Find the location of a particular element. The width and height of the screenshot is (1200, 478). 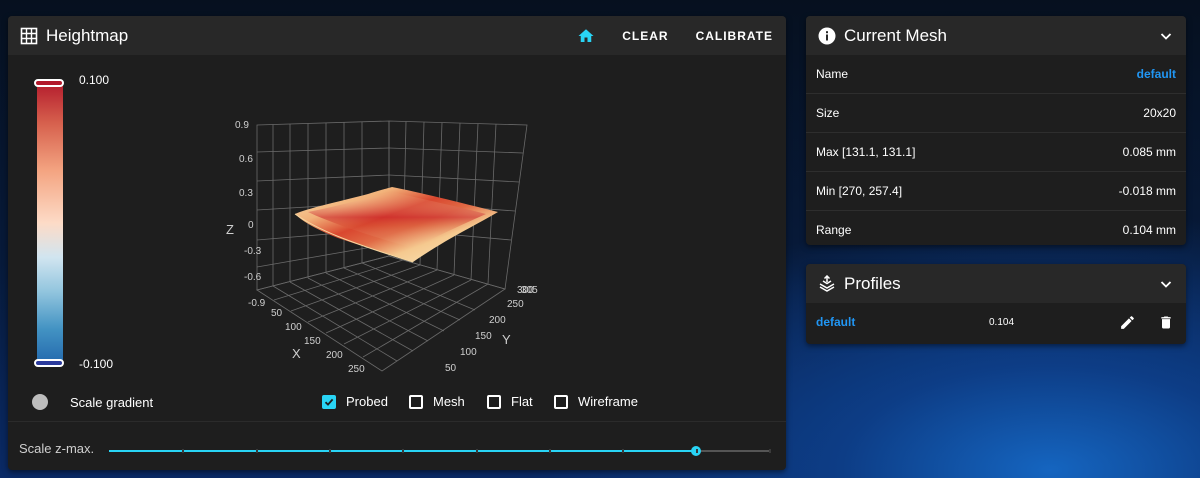

wireframe-label: Wireframe is located at coordinates (608, 401).